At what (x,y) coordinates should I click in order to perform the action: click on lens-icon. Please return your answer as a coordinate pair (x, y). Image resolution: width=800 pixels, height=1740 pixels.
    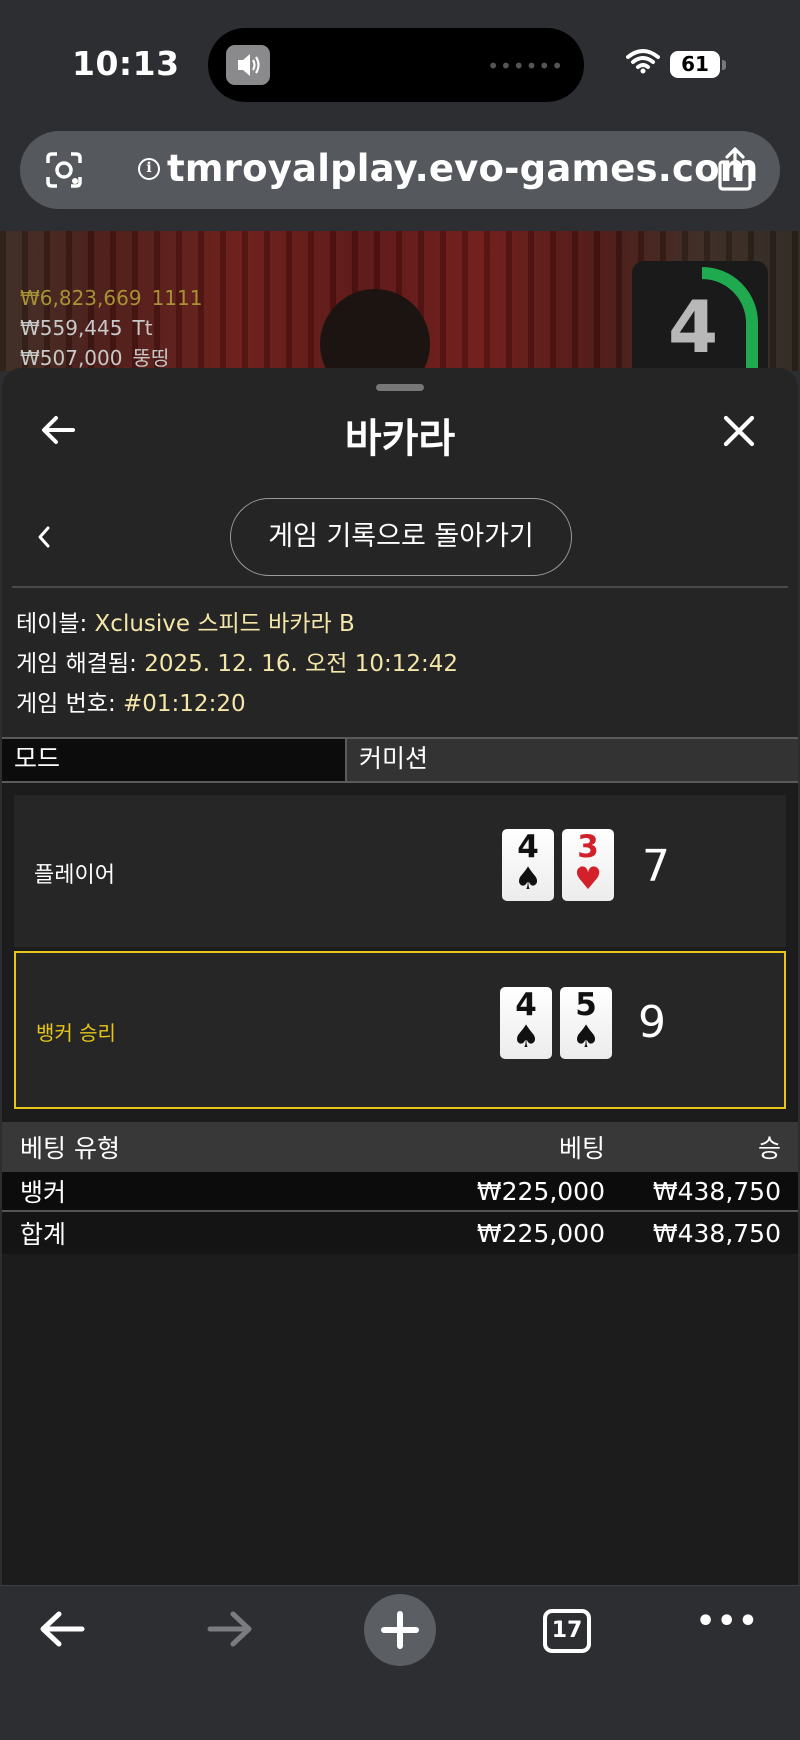
    Looking at the image, I should click on (64, 172).